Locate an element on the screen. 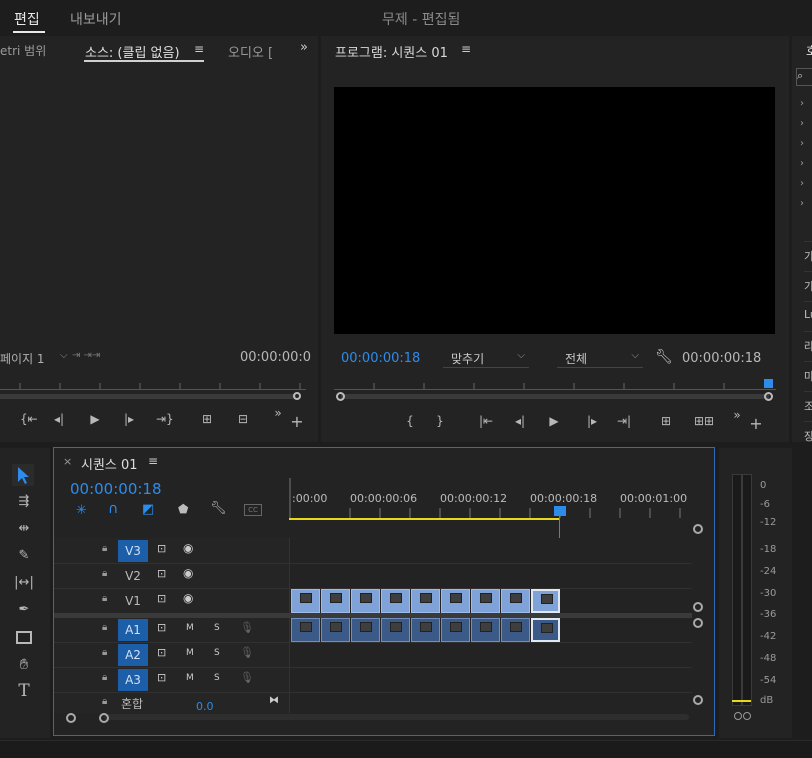  meter-solo-right is located at coordinates (747, 716).